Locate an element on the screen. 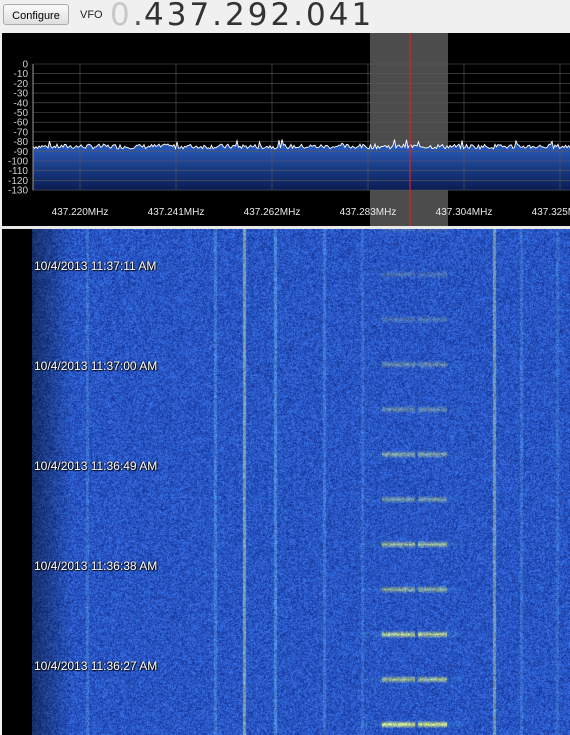  frequency-label: 437.262MHz is located at coordinates (272, 212).